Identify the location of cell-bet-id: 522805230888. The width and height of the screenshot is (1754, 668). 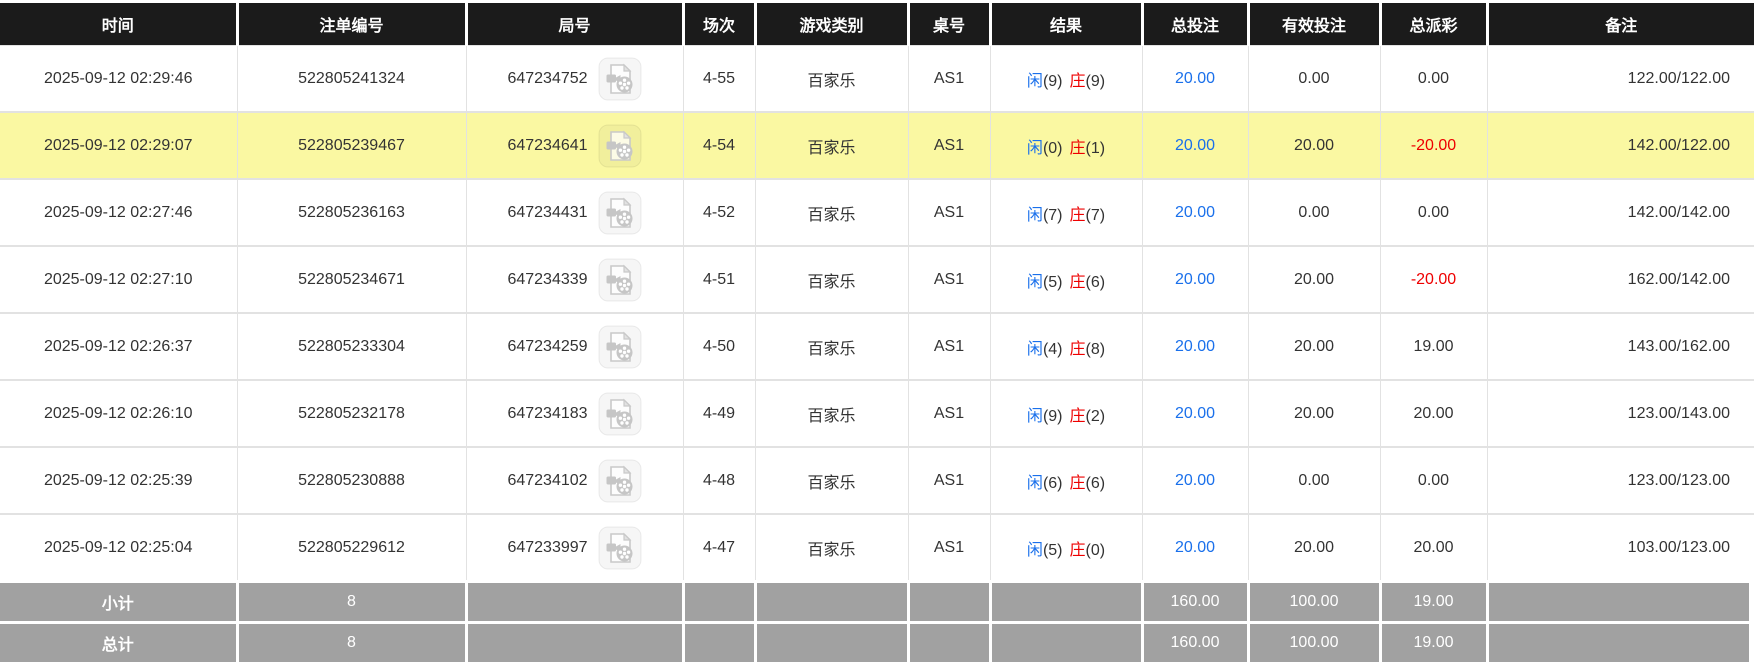
(351, 480).